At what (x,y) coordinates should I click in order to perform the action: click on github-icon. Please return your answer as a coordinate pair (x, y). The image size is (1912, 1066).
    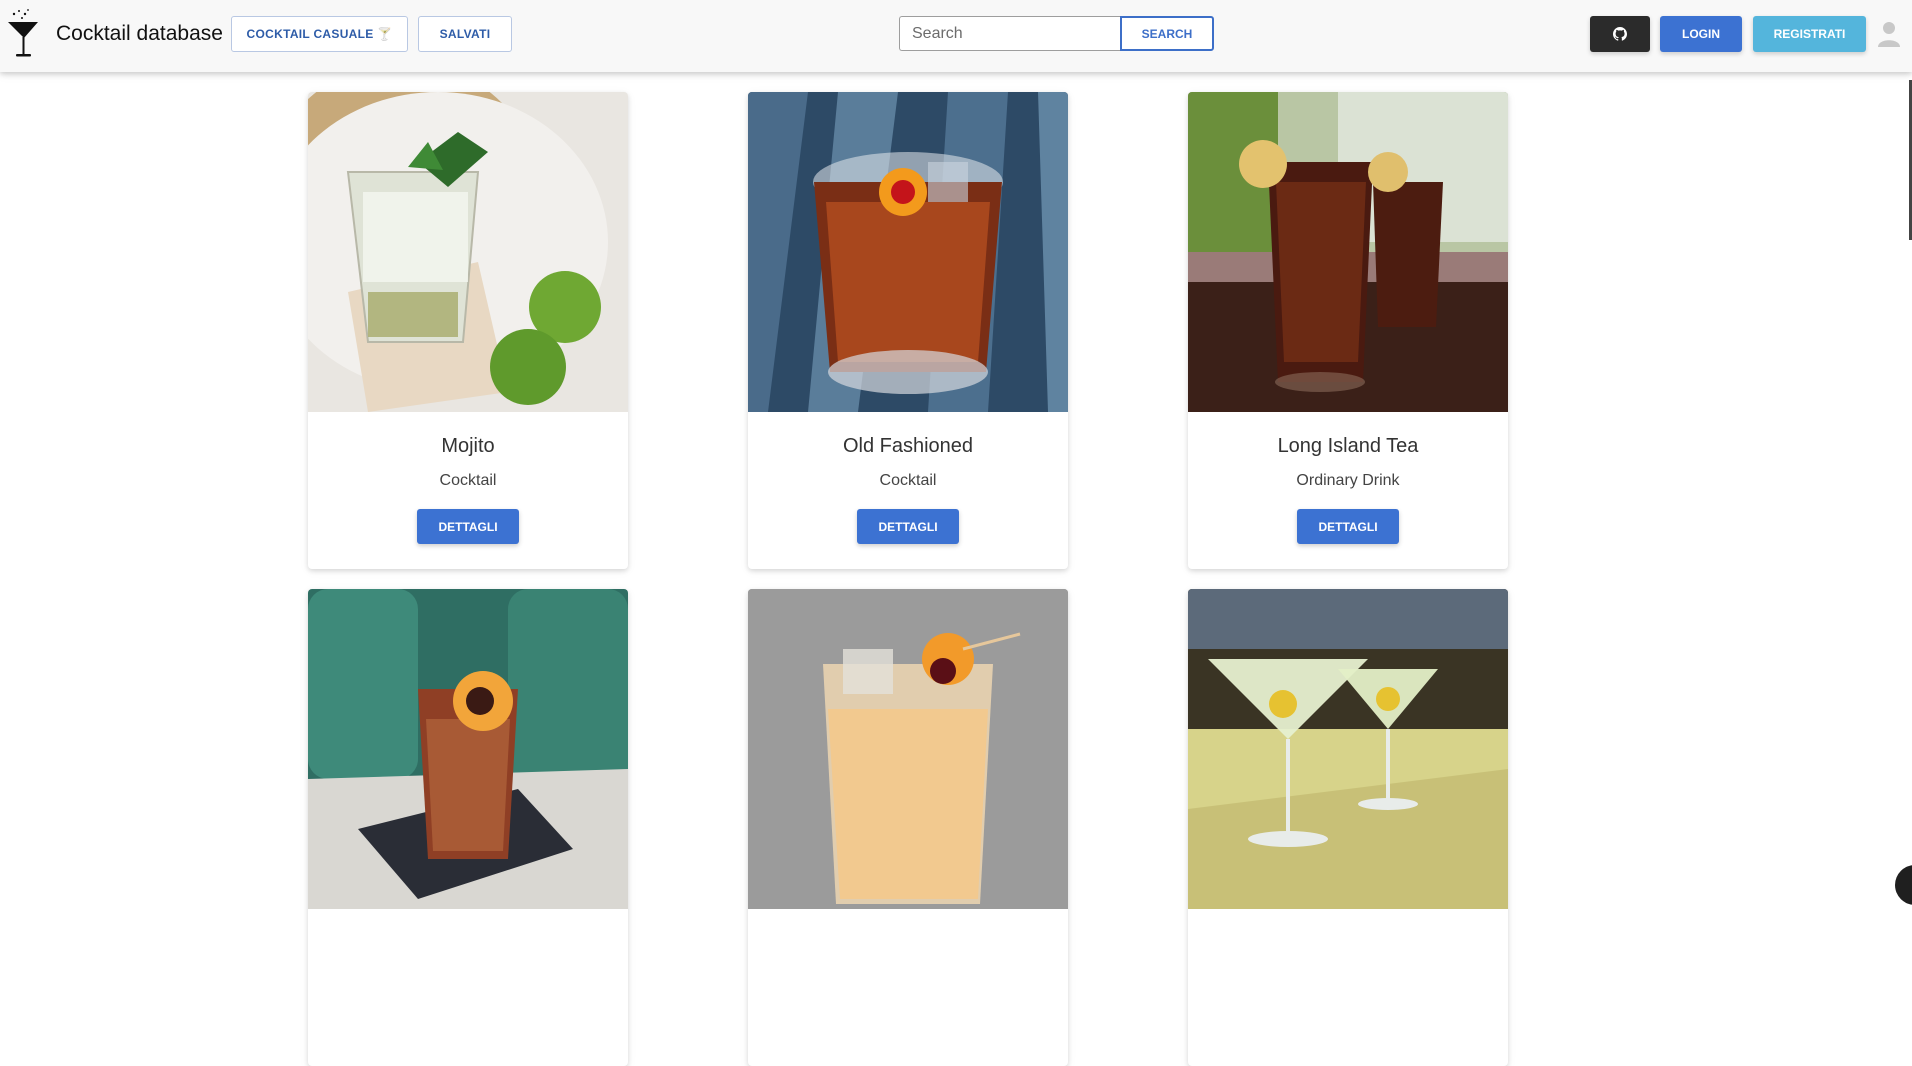
    Looking at the image, I should click on (1620, 34).